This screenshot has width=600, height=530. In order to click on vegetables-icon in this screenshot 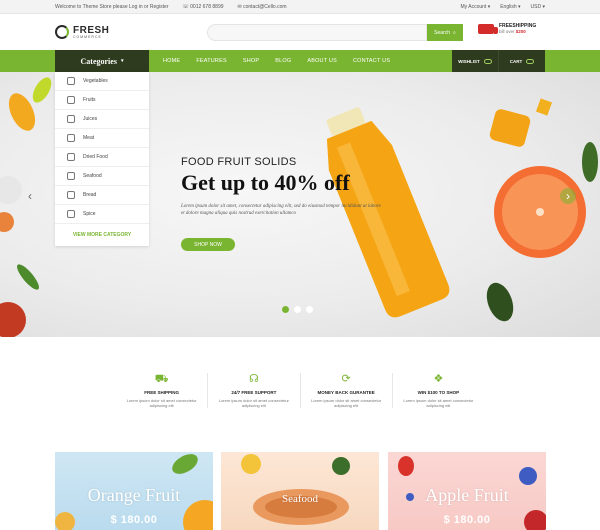, I will do `click(71, 81)`.